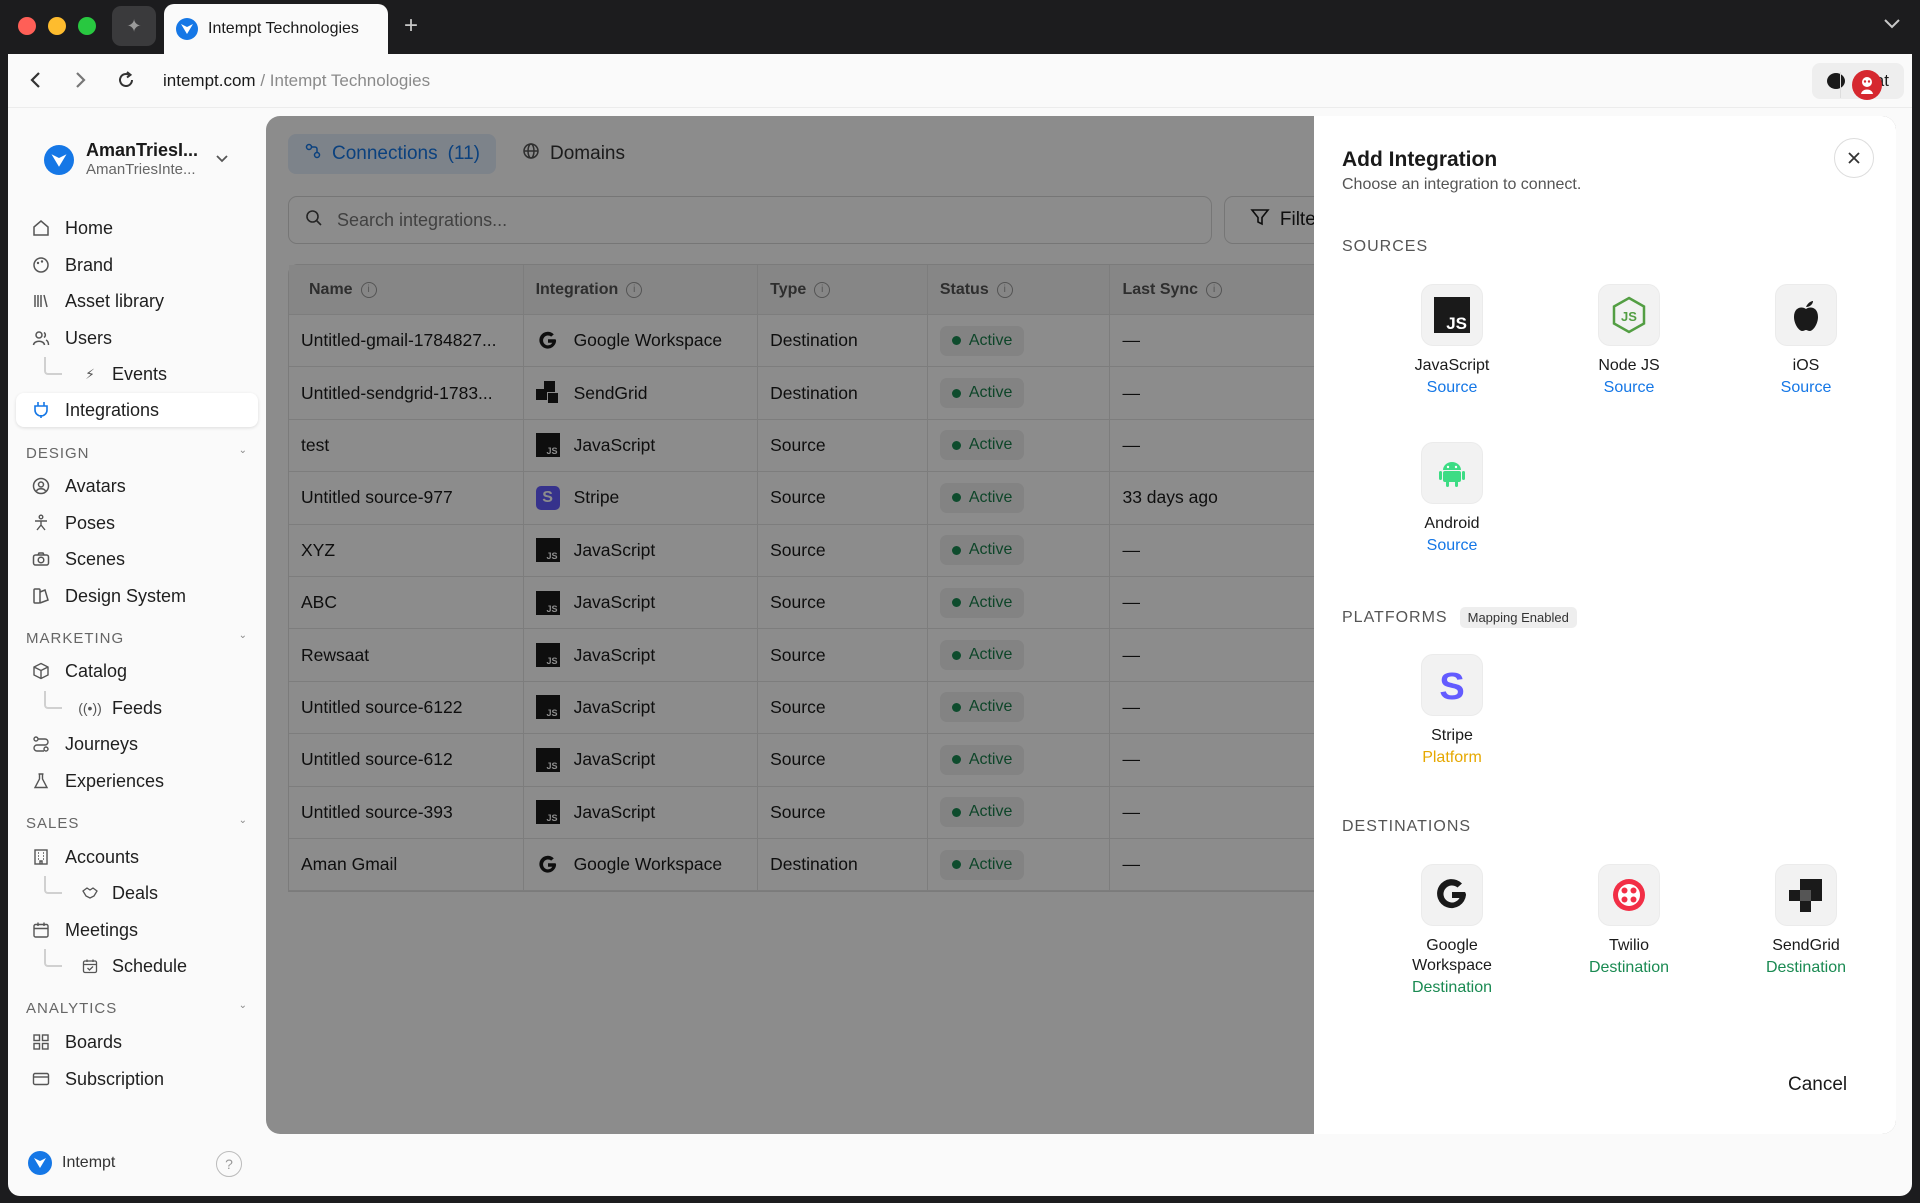 This screenshot has width=1920, height=1203. I want to click on sidebar-item-integrations: Integrations, so click(137, 410).